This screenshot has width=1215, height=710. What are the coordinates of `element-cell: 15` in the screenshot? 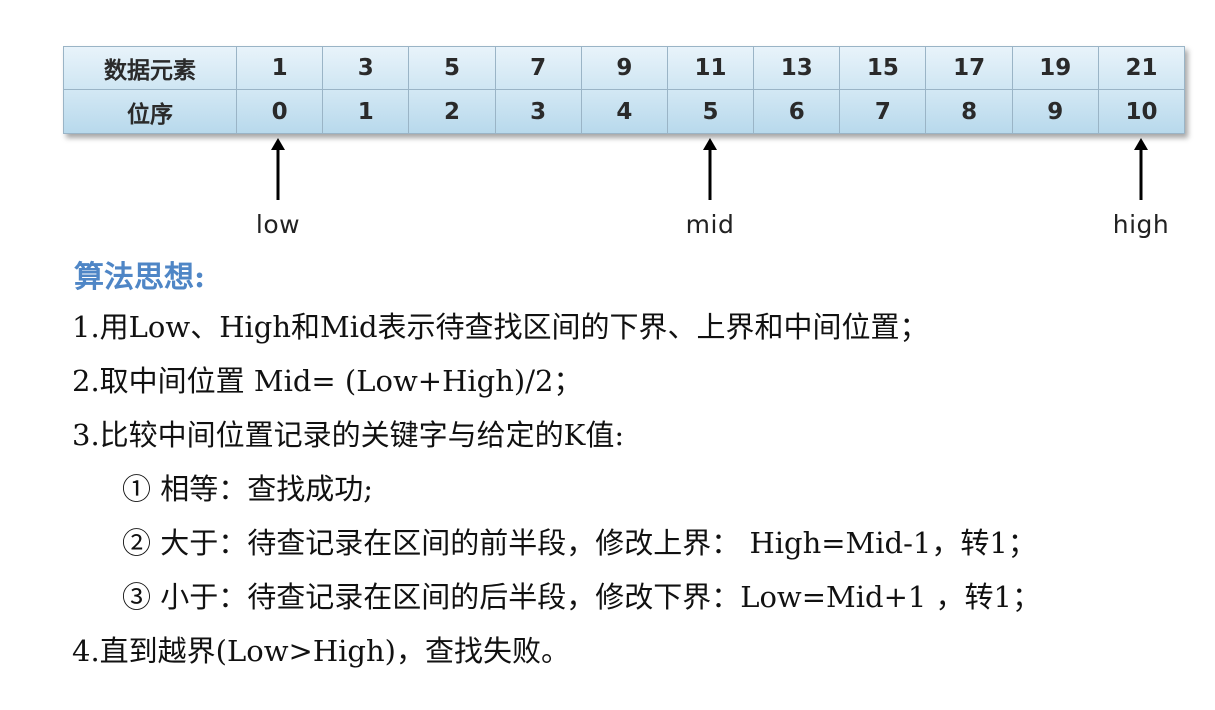 It's located at (883, 68).